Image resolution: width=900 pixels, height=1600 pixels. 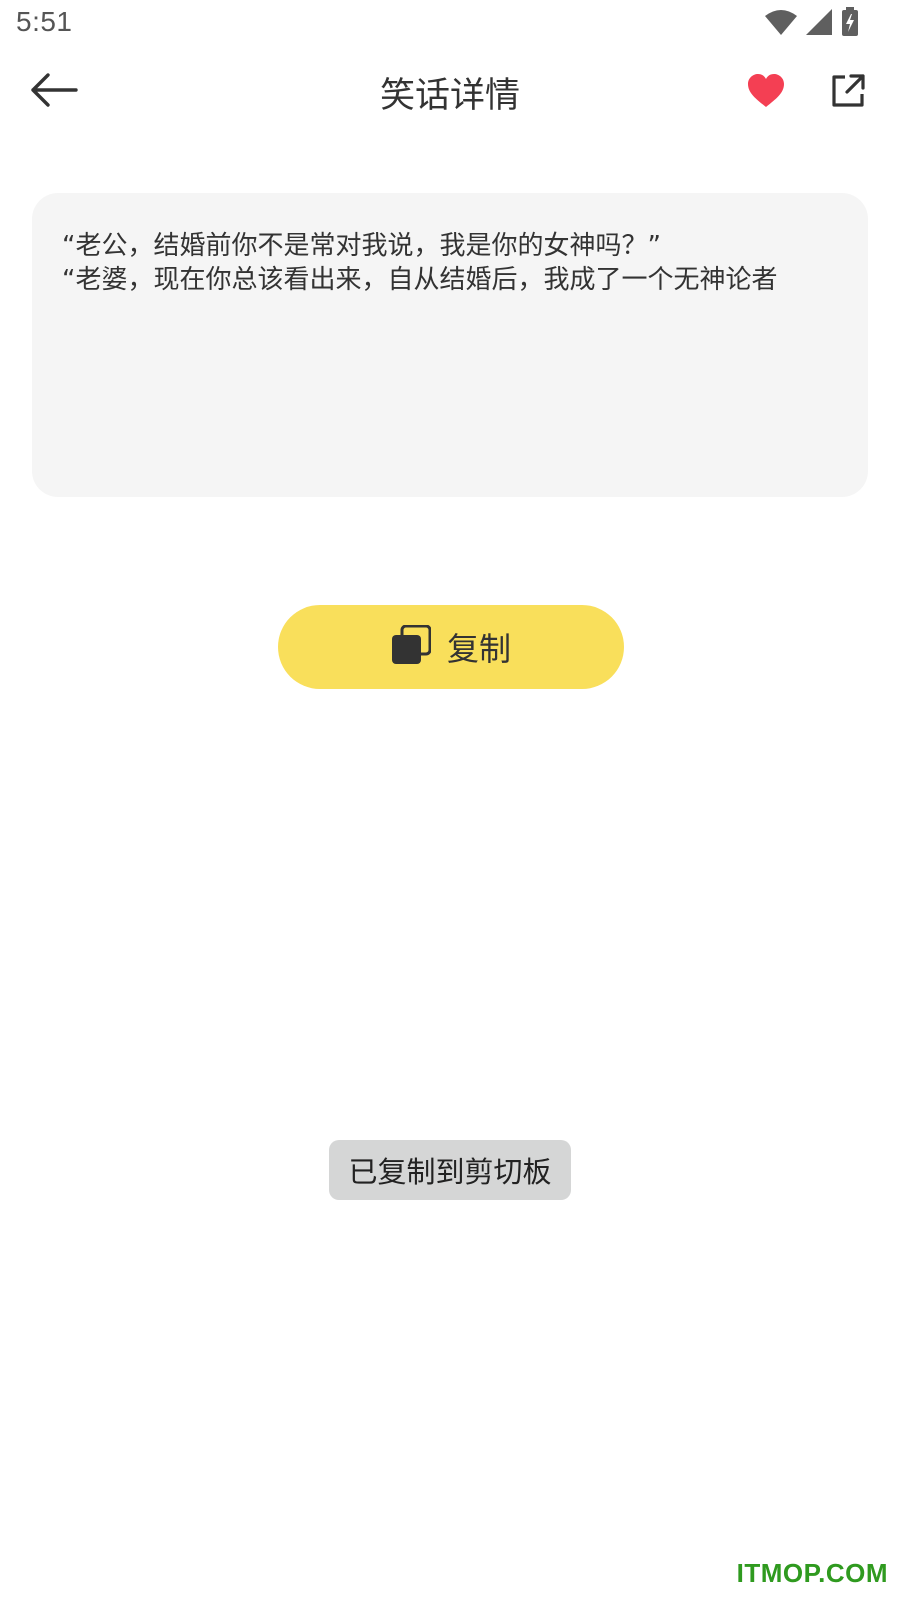 I want to click on watermark-logo: ITMOP.COM, so click(x=812, y=1573).